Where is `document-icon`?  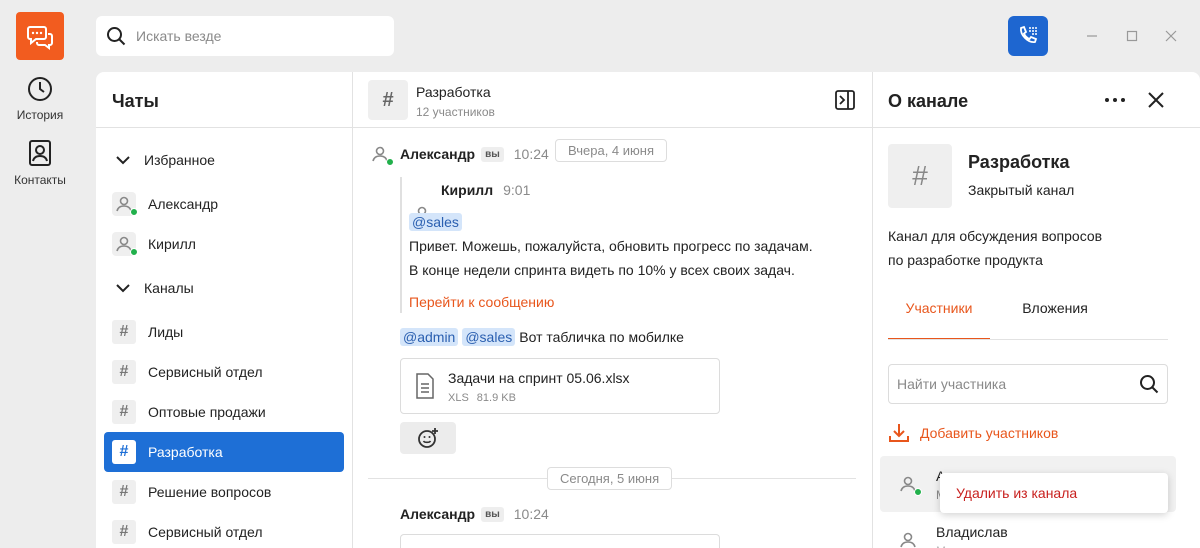 document-icon is located at coordinates (425, 386).